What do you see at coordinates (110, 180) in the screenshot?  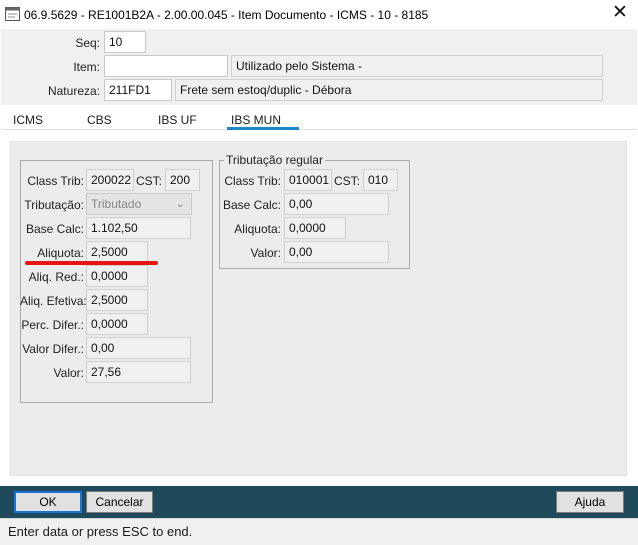 I see `class-trib-field: 200022` at bounding box center [110, 180].